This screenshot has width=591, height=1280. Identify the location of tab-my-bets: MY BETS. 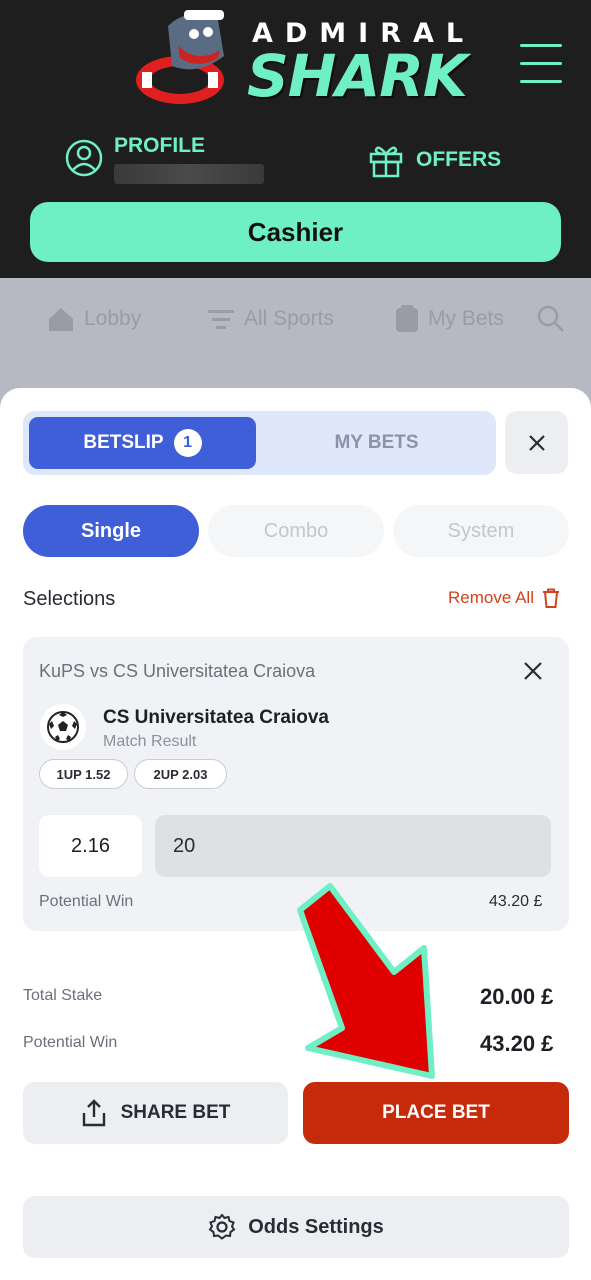
(376, 443).